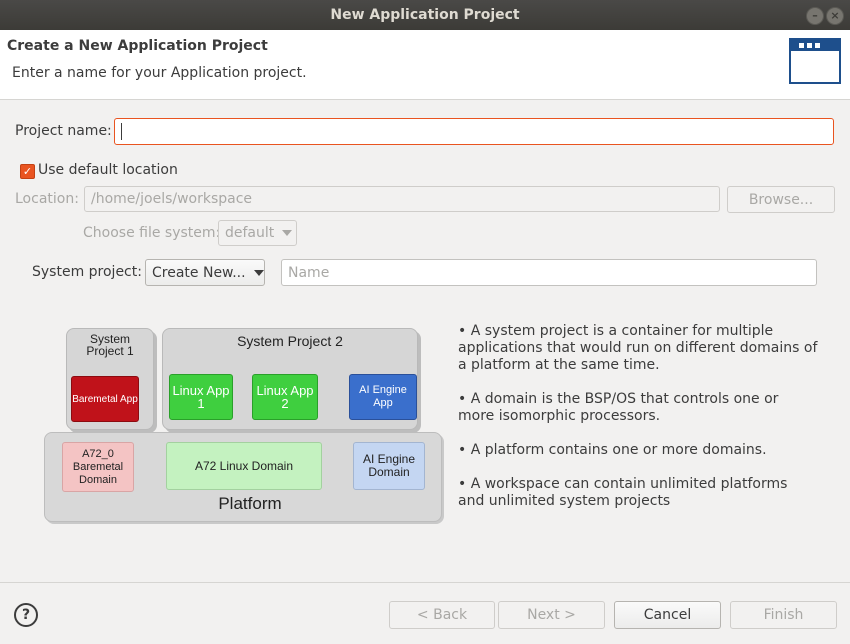 The width and height of the screenshot is (850, 644). I want to click on ai-engine-domain-block: AI Engine Domain, so click(389, 466).